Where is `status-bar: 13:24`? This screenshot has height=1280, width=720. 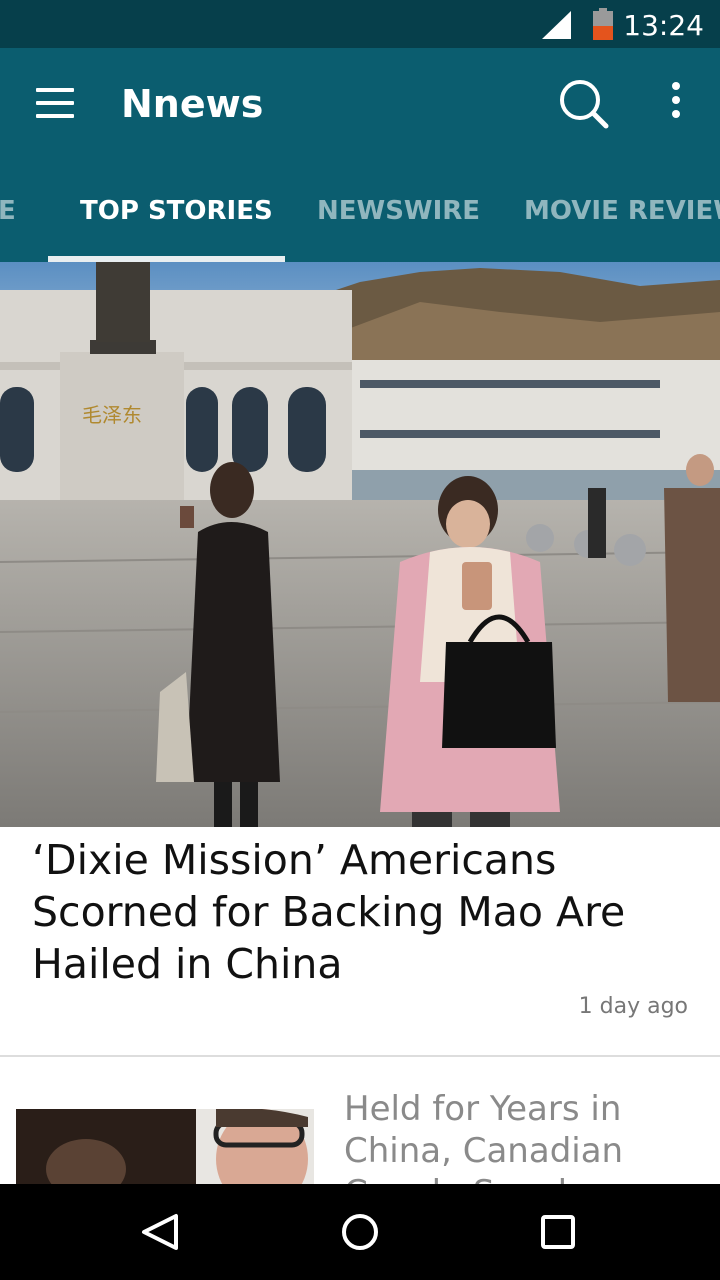
status-bar: 13:24 is located at coordinates (360, 24).